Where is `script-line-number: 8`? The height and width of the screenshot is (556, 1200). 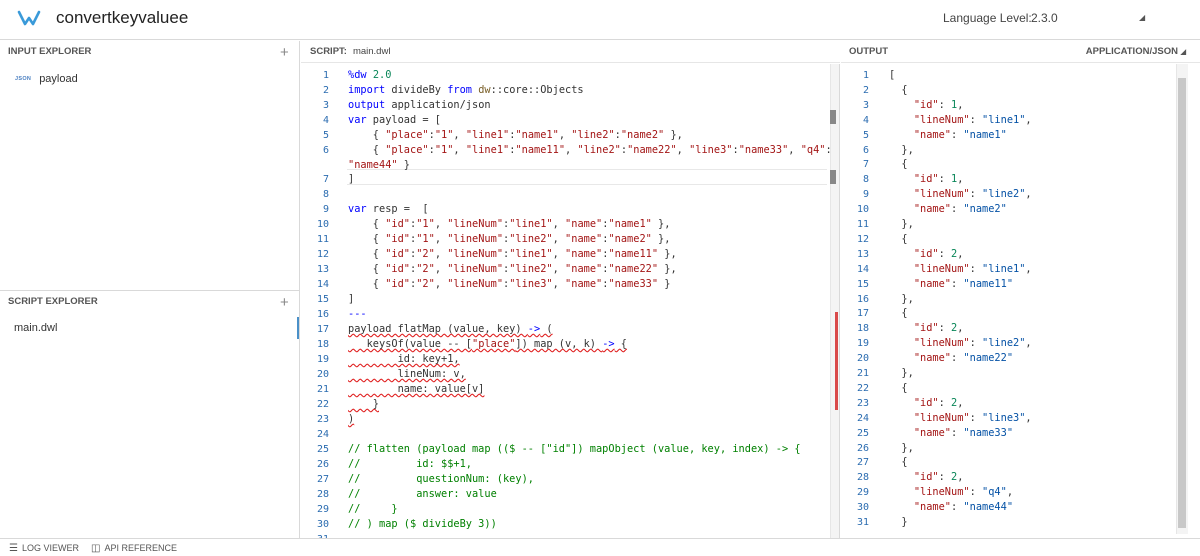
script-line-number: 8 is located at coordinates (325, 194).